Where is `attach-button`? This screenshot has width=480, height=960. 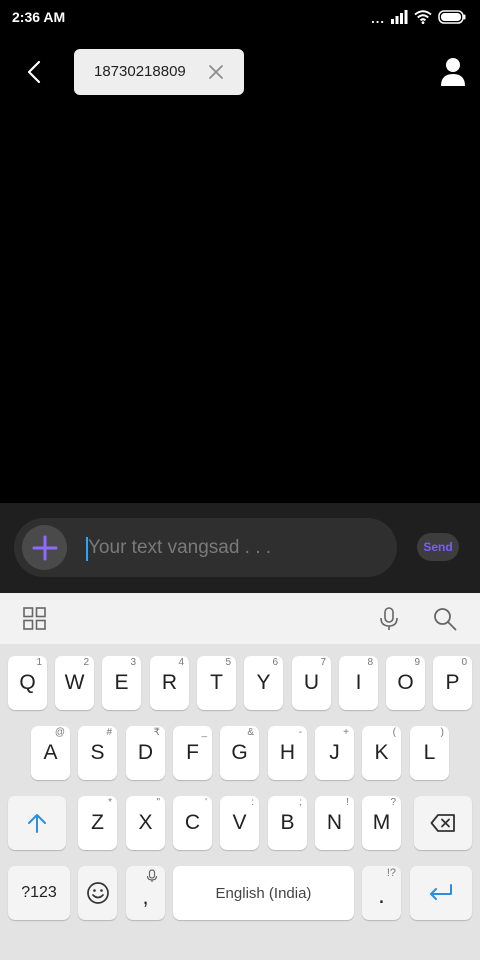
attach-button is located at coordinates (44, 547).